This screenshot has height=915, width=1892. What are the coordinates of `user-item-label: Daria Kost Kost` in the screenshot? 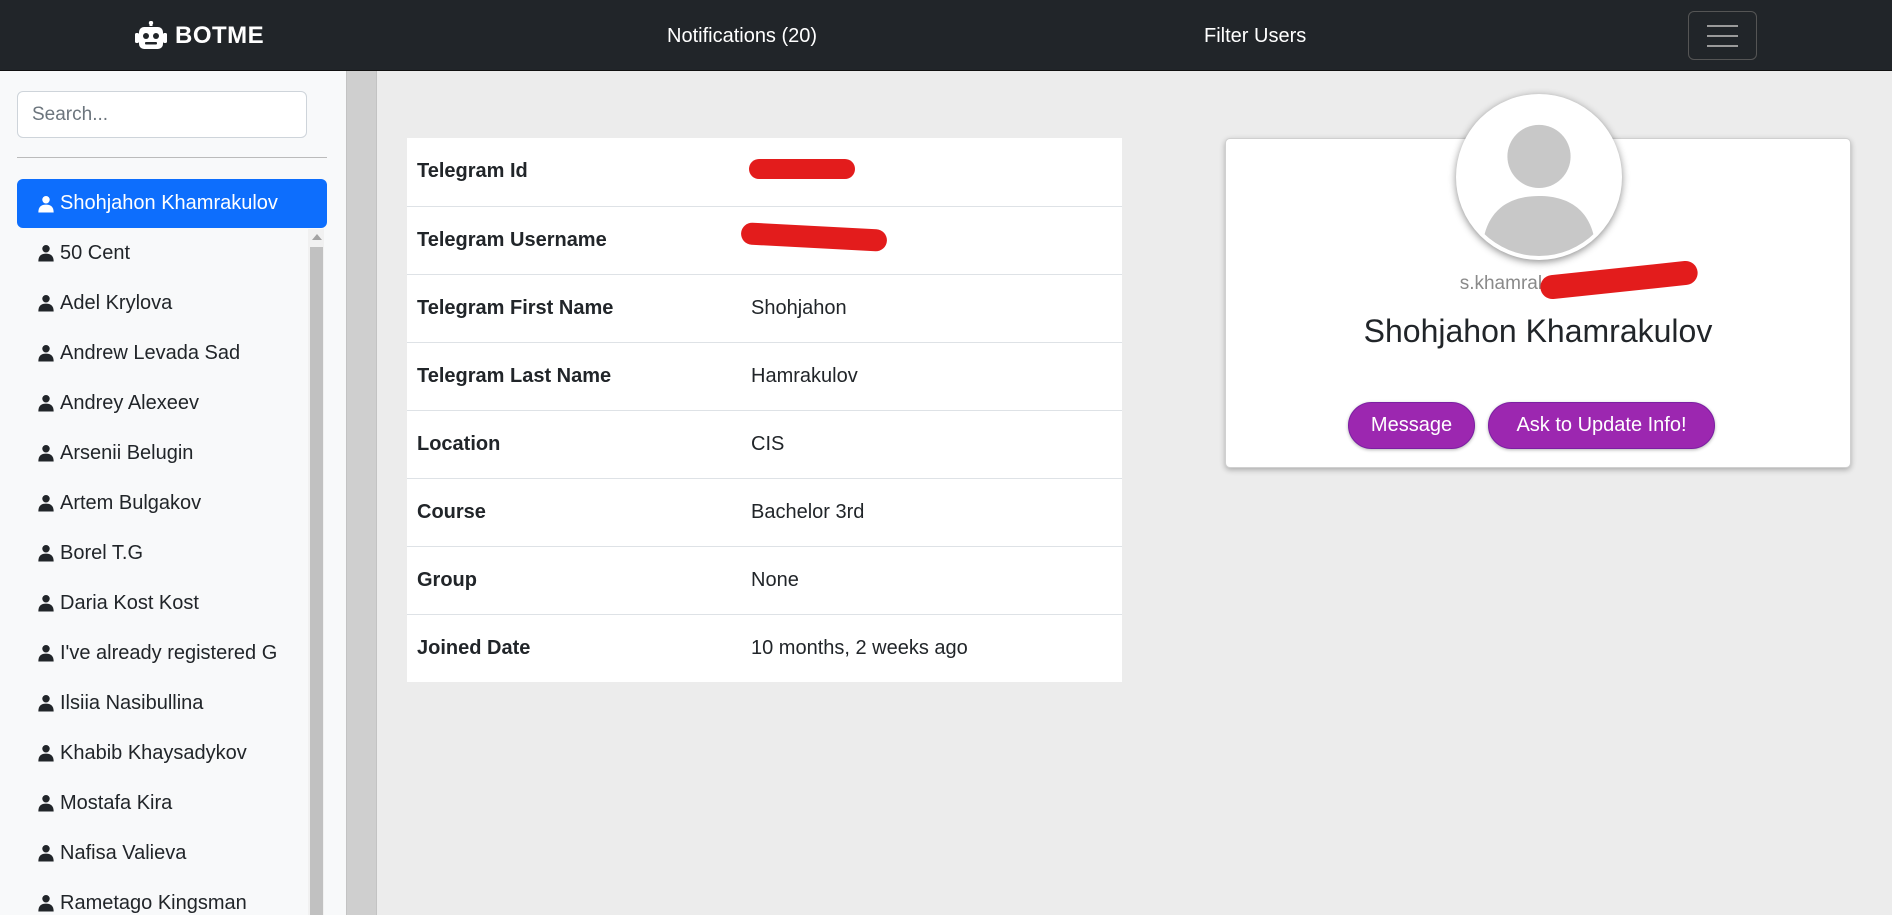 It's located at (129, 602).